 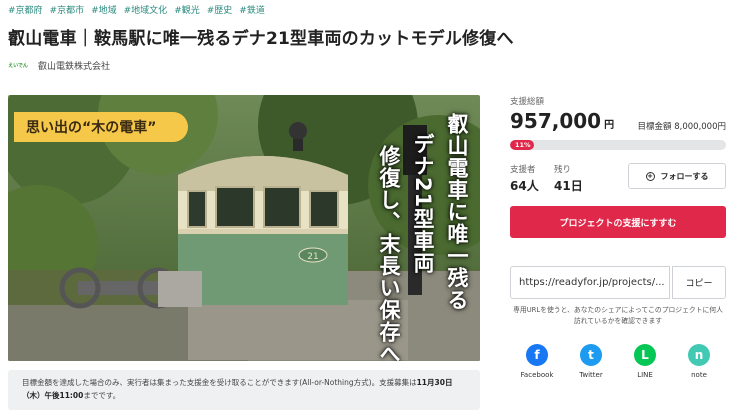 I want to click on remaining-label: 残り, so click(x=563, y=170).